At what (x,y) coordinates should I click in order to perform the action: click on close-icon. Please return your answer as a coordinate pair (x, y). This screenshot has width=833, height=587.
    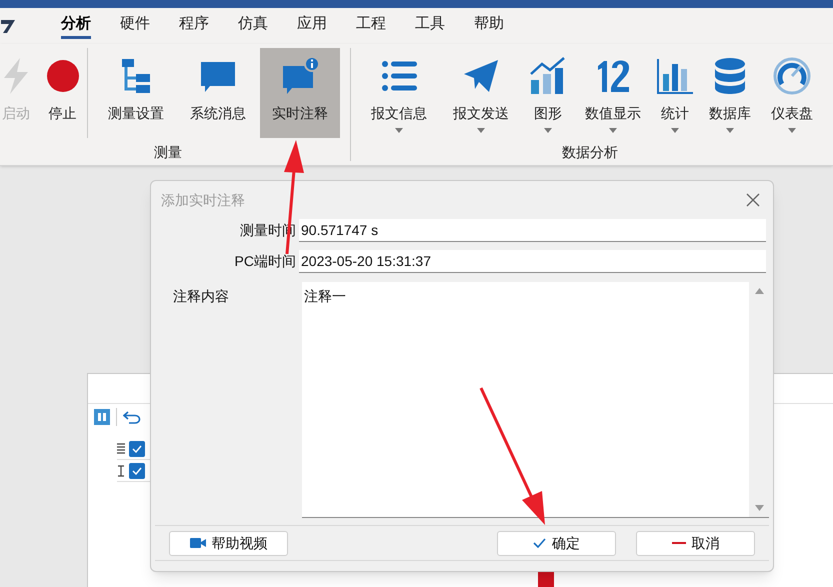
    Looking at the image, I should click on (753, 200).